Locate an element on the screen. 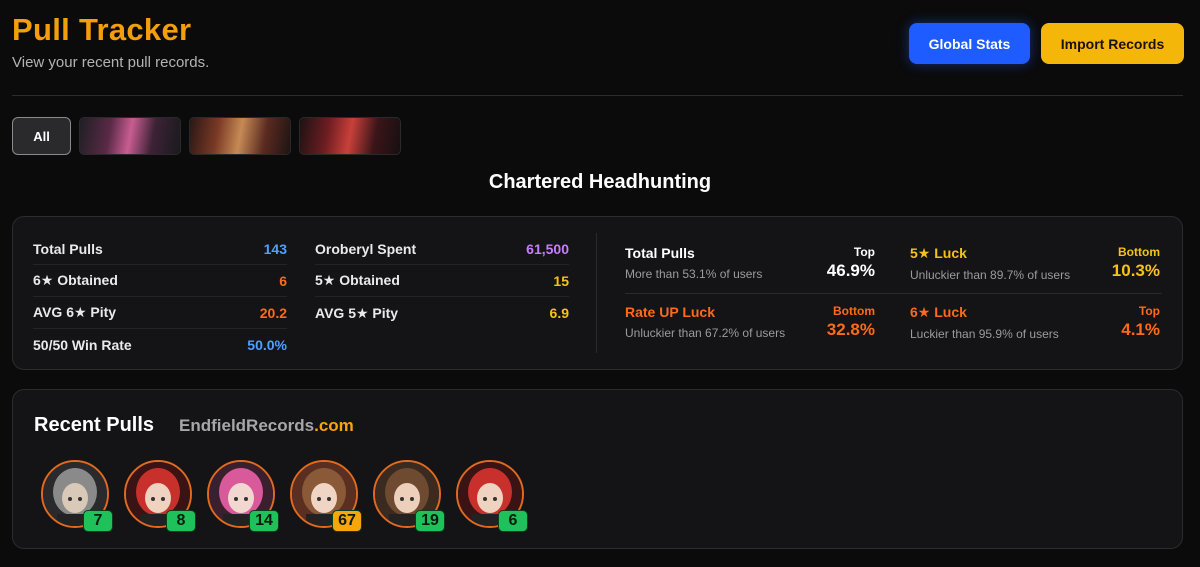  luck-percent: 10.3% is located at coordinates (1135, 270).